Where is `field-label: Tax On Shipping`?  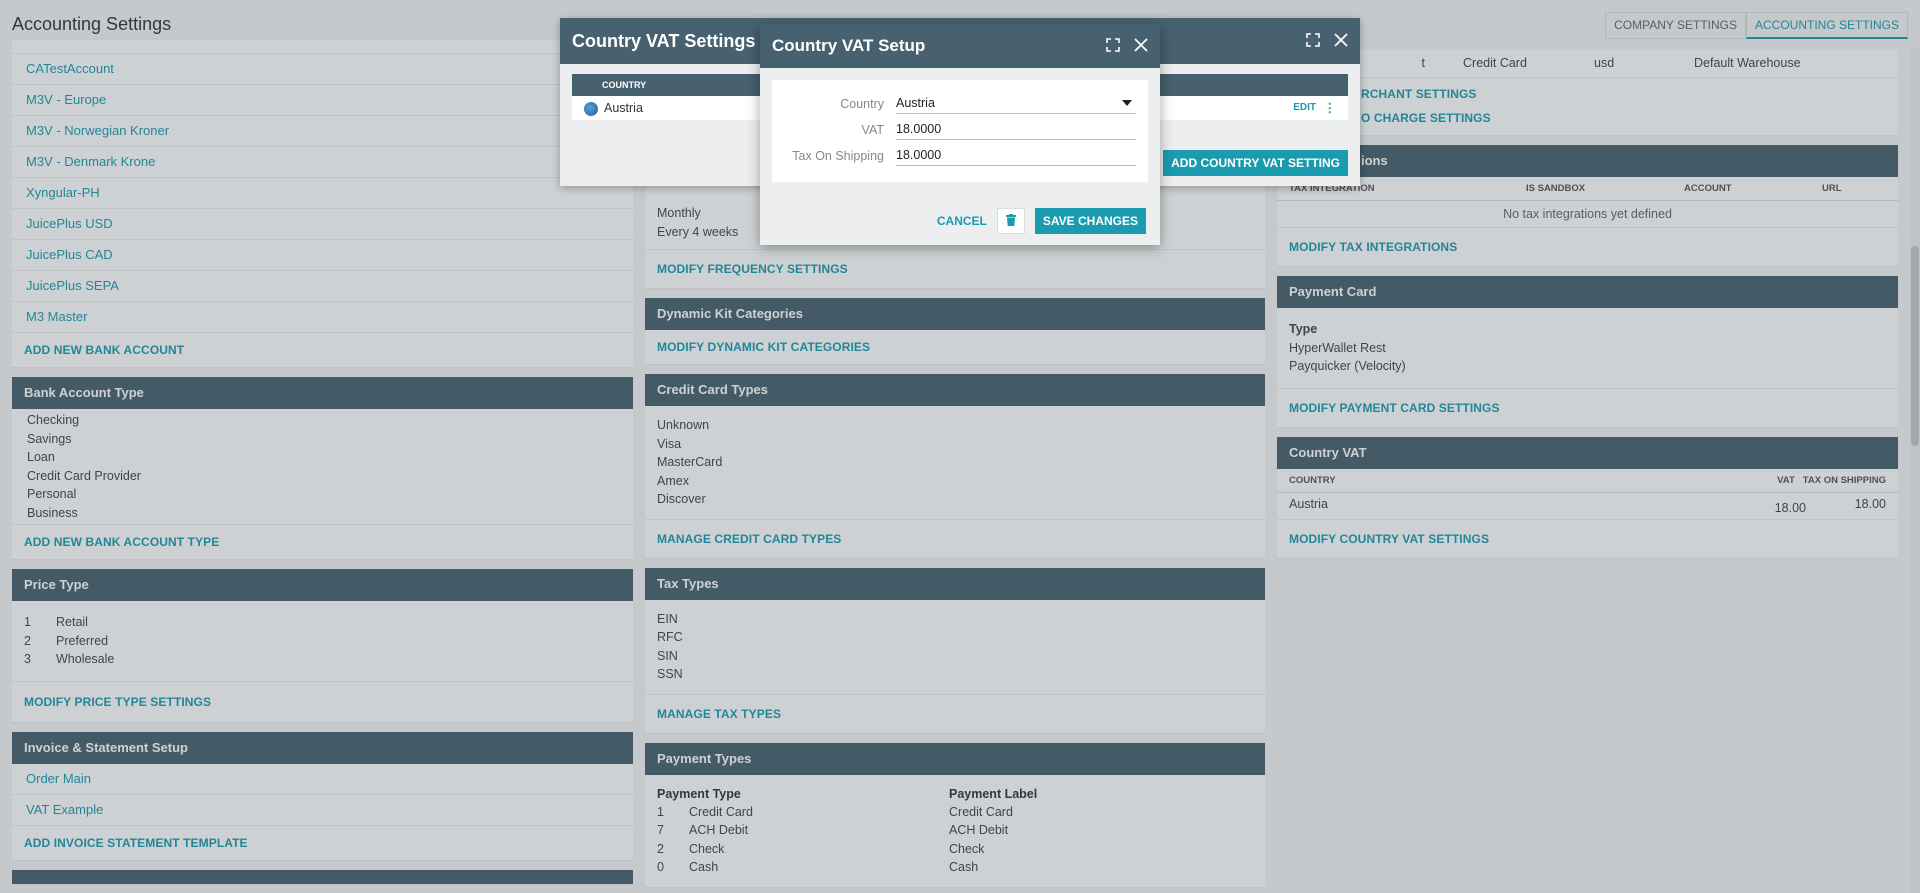
field-label: Tax On Shipping is located at coordinates (838, 156).